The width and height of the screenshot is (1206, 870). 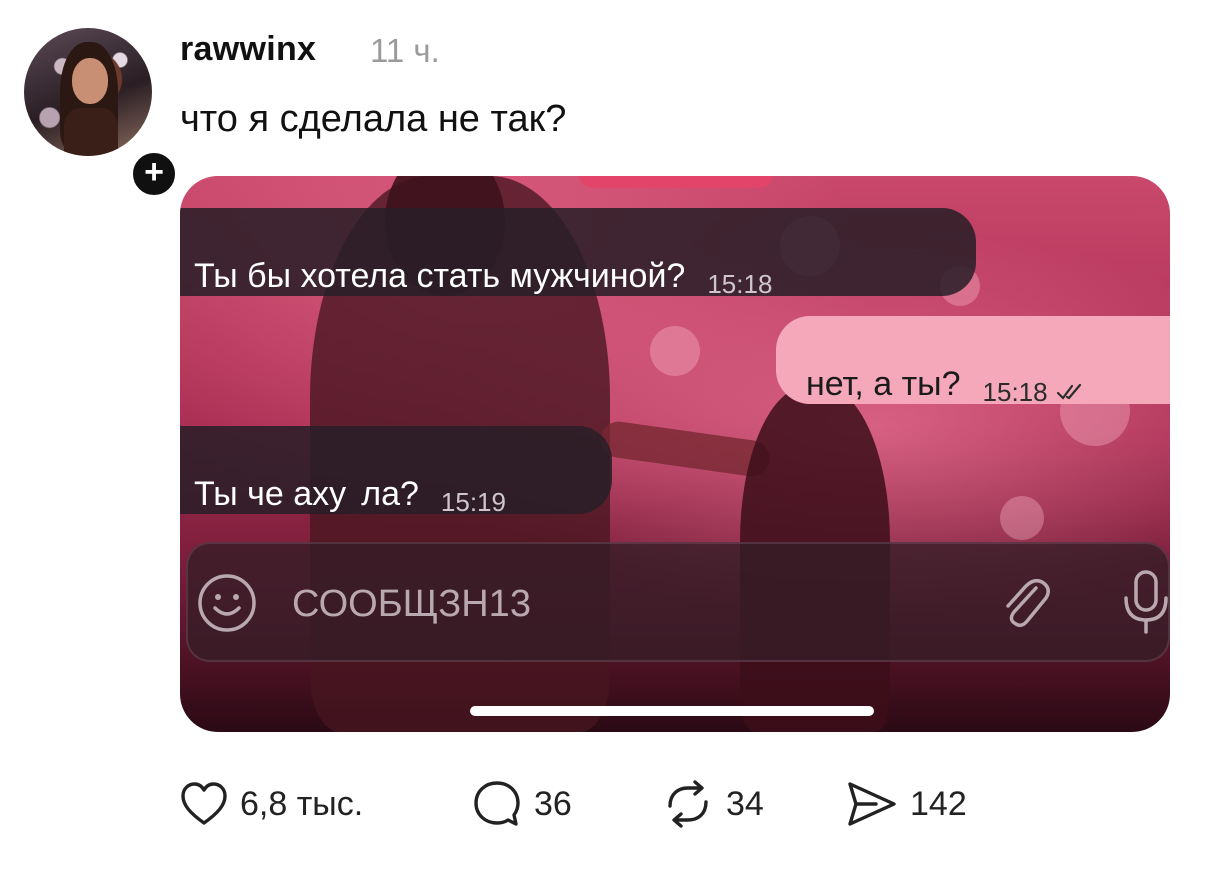 I want to click on comment-count: 36, so click(x=553, y=803).